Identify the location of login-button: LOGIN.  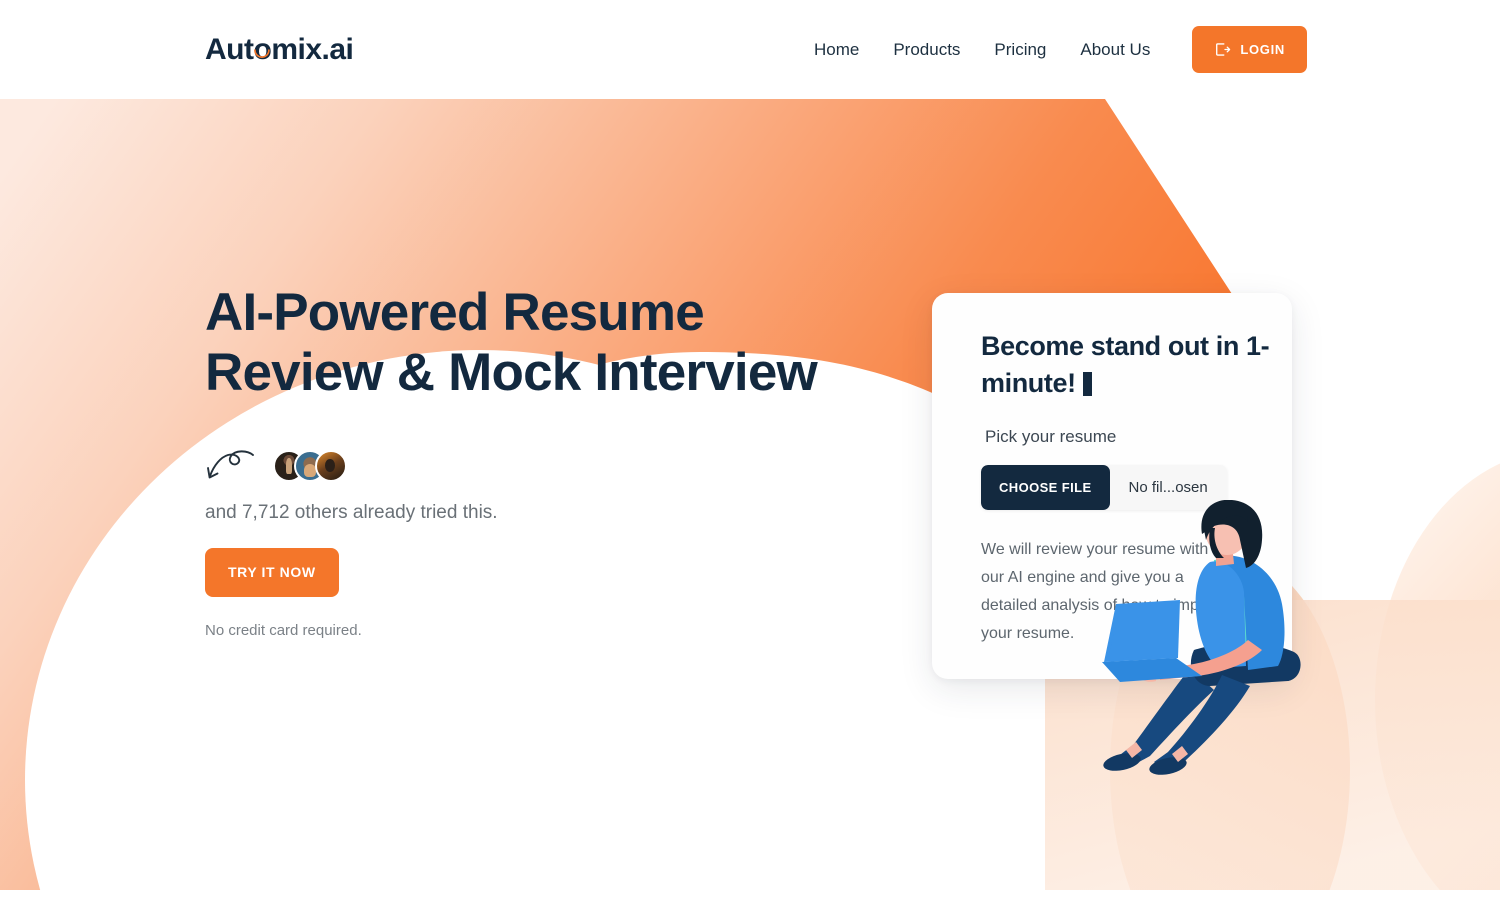
(1249, 49).